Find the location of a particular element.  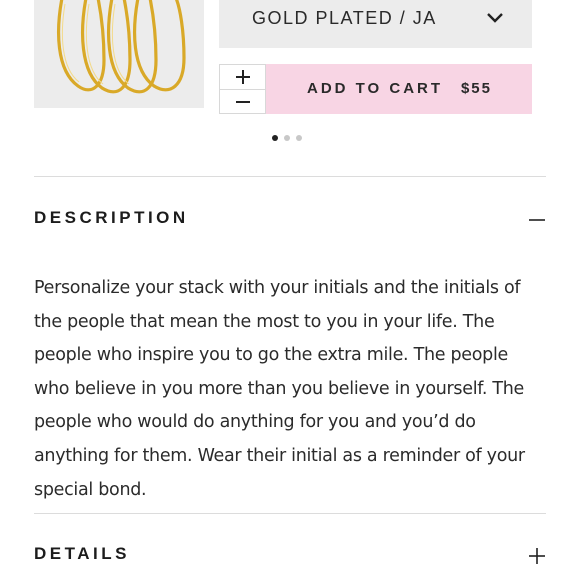

quantity-increase-button is located at coordinates (242, 77).